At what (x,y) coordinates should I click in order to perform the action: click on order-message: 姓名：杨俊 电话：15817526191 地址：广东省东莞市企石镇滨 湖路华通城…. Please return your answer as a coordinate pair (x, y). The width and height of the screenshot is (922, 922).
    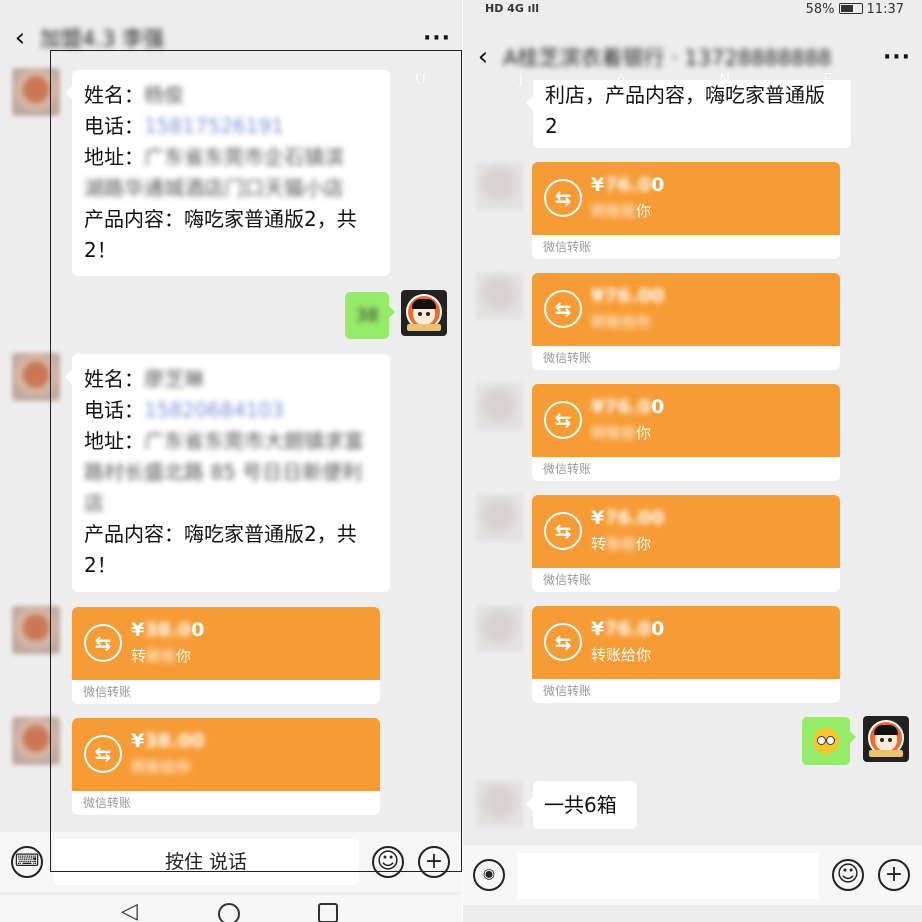
    Looking at the image, I should click on (227, 173).